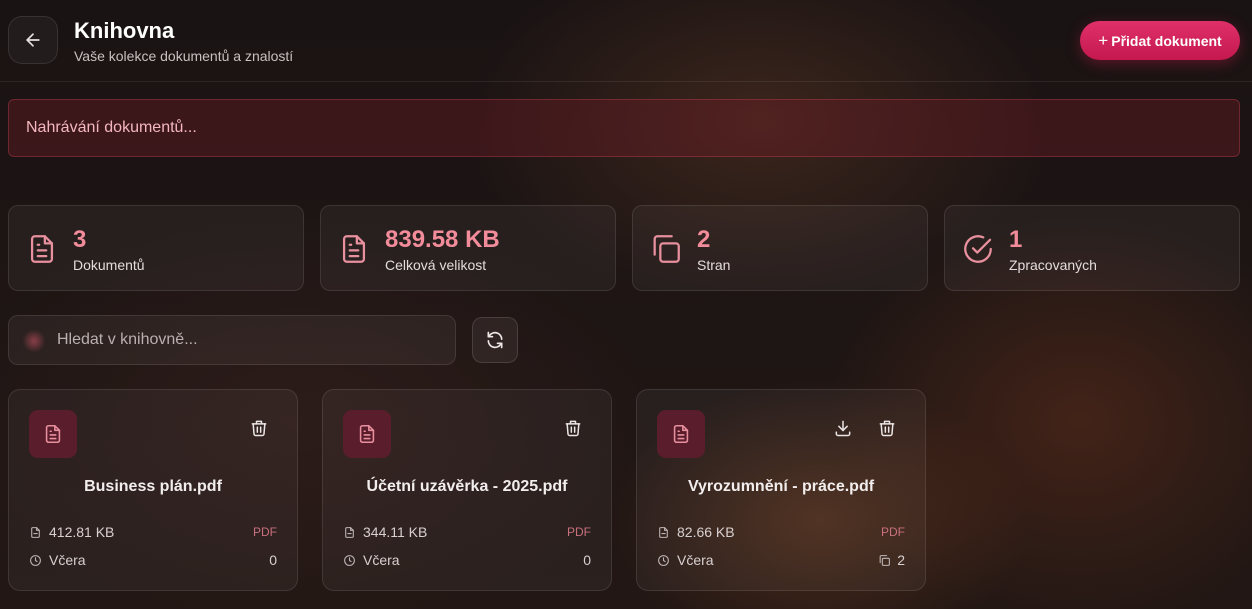  I want to click on arrow-left-icon, so click(33, 40).